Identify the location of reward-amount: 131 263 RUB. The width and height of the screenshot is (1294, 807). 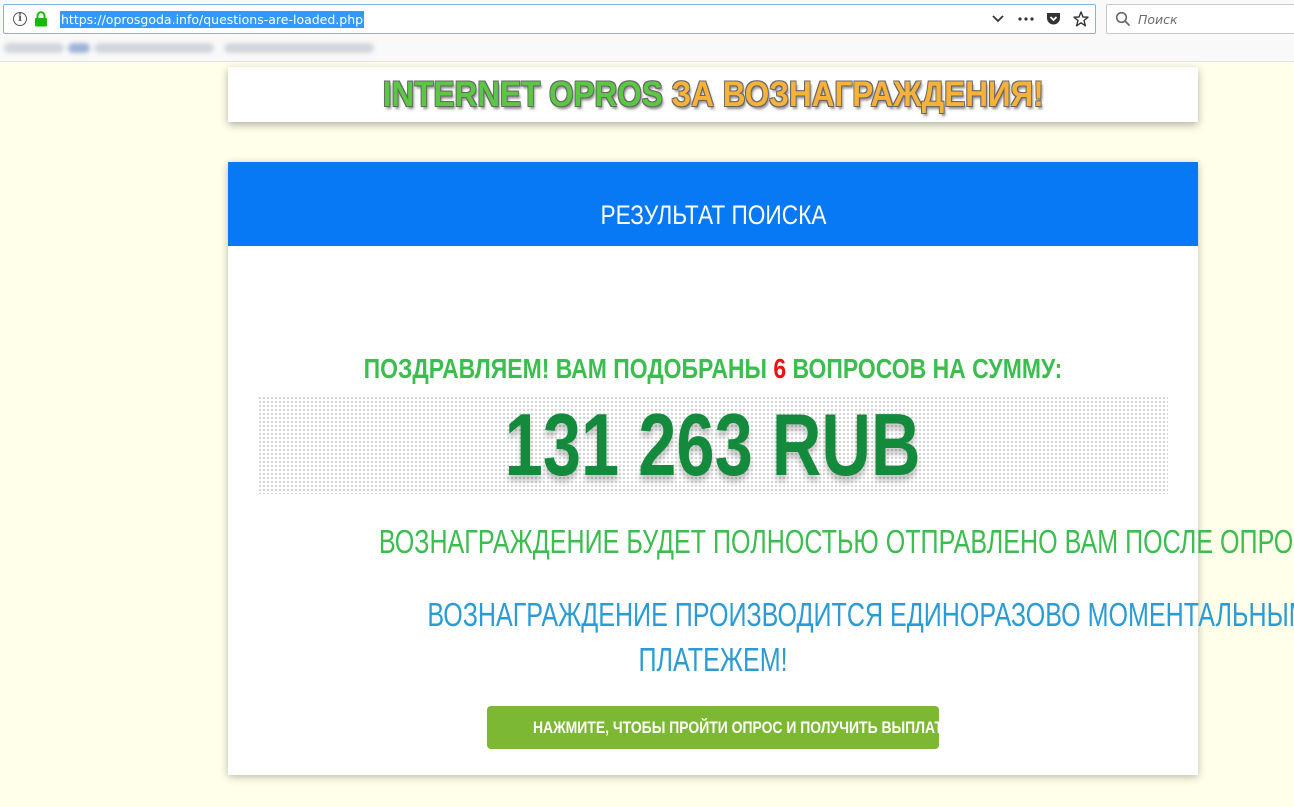
(713, 444).